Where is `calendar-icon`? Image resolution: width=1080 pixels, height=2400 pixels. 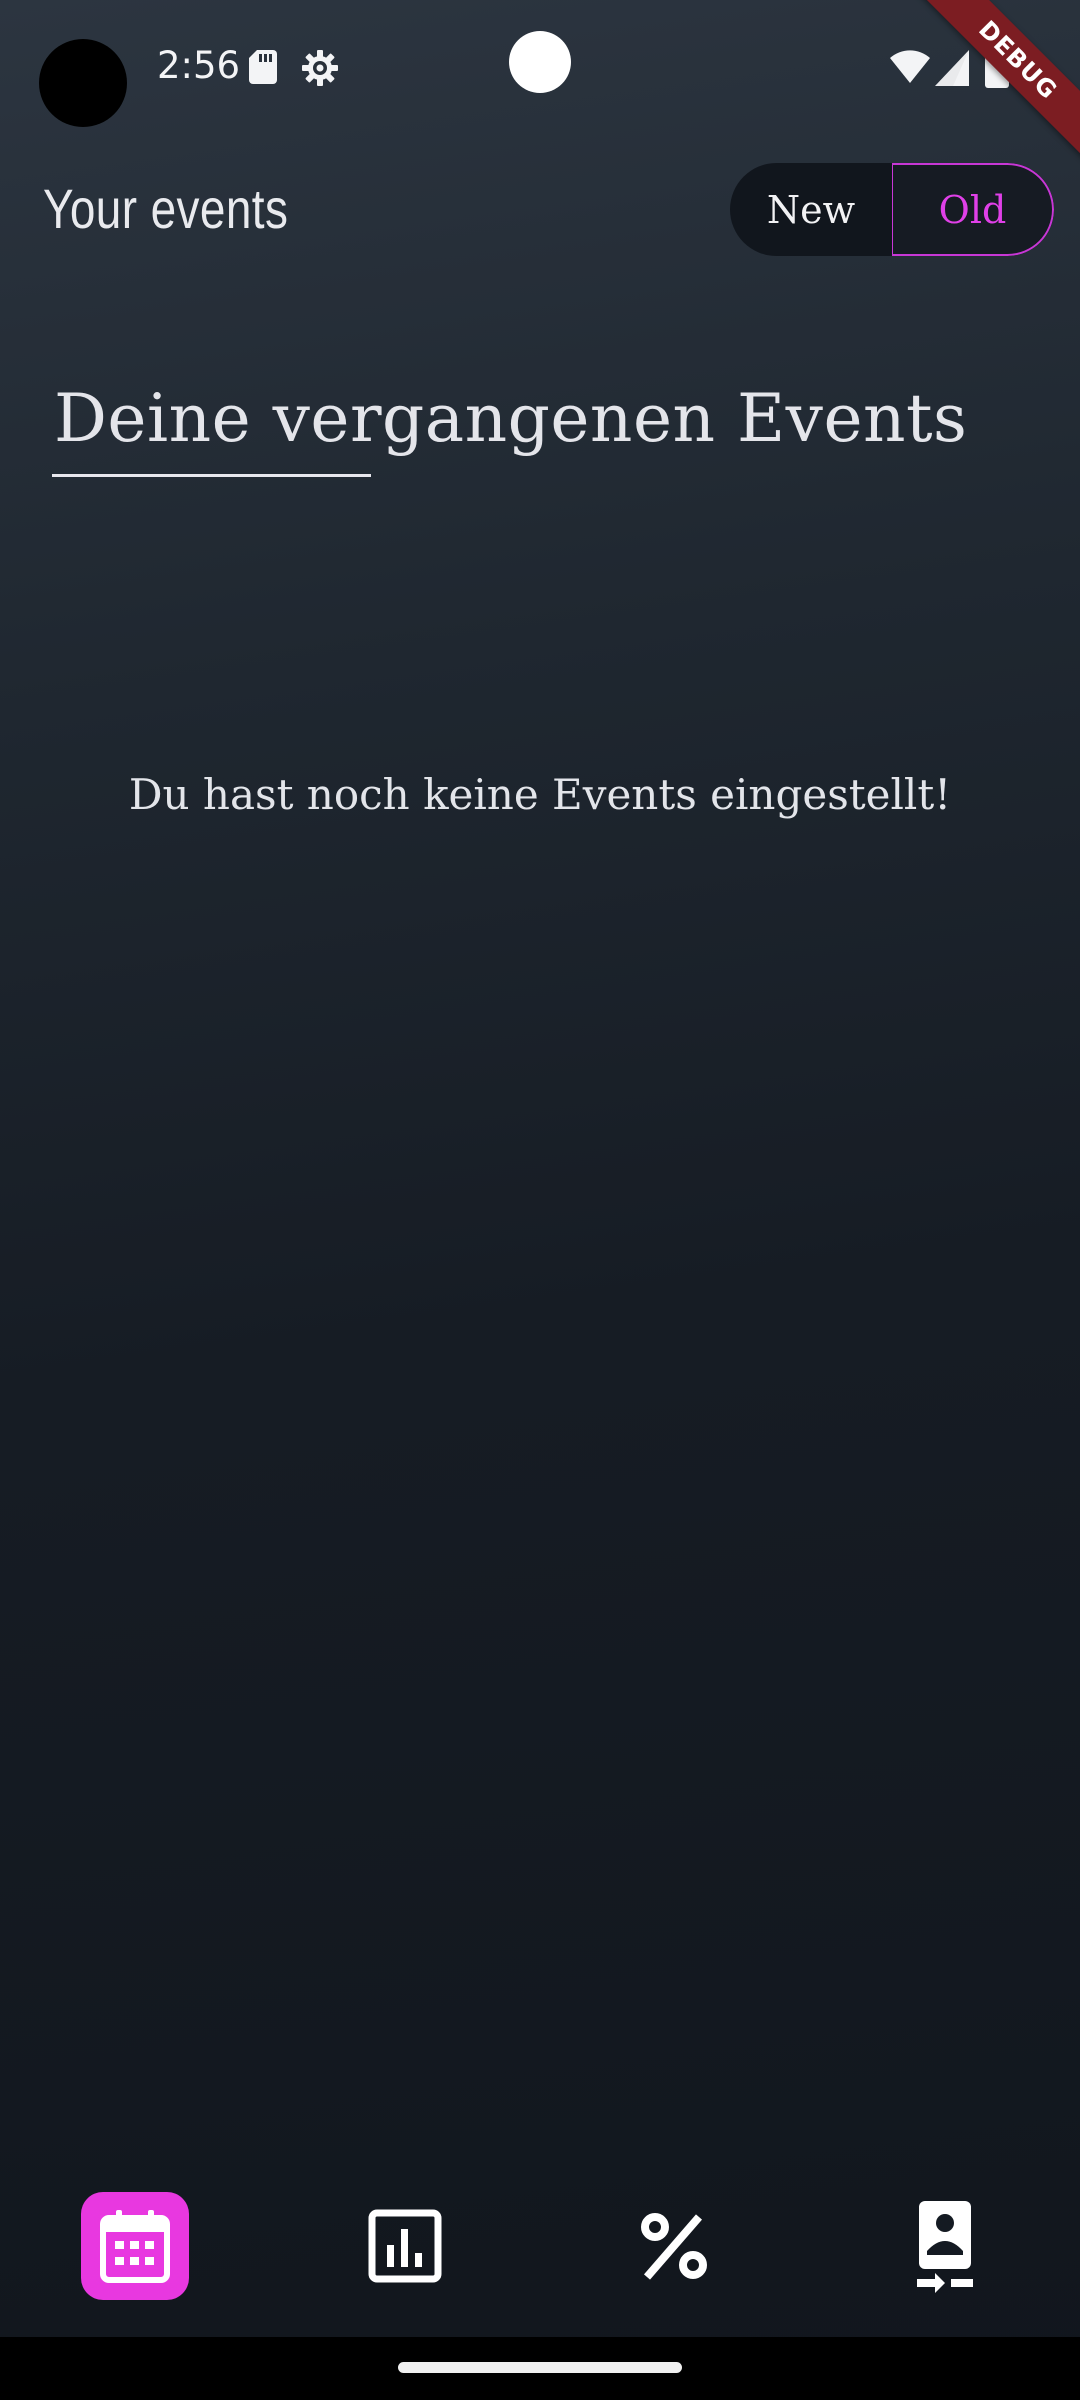 calendar-icon is located at coordinates (135, 2246).